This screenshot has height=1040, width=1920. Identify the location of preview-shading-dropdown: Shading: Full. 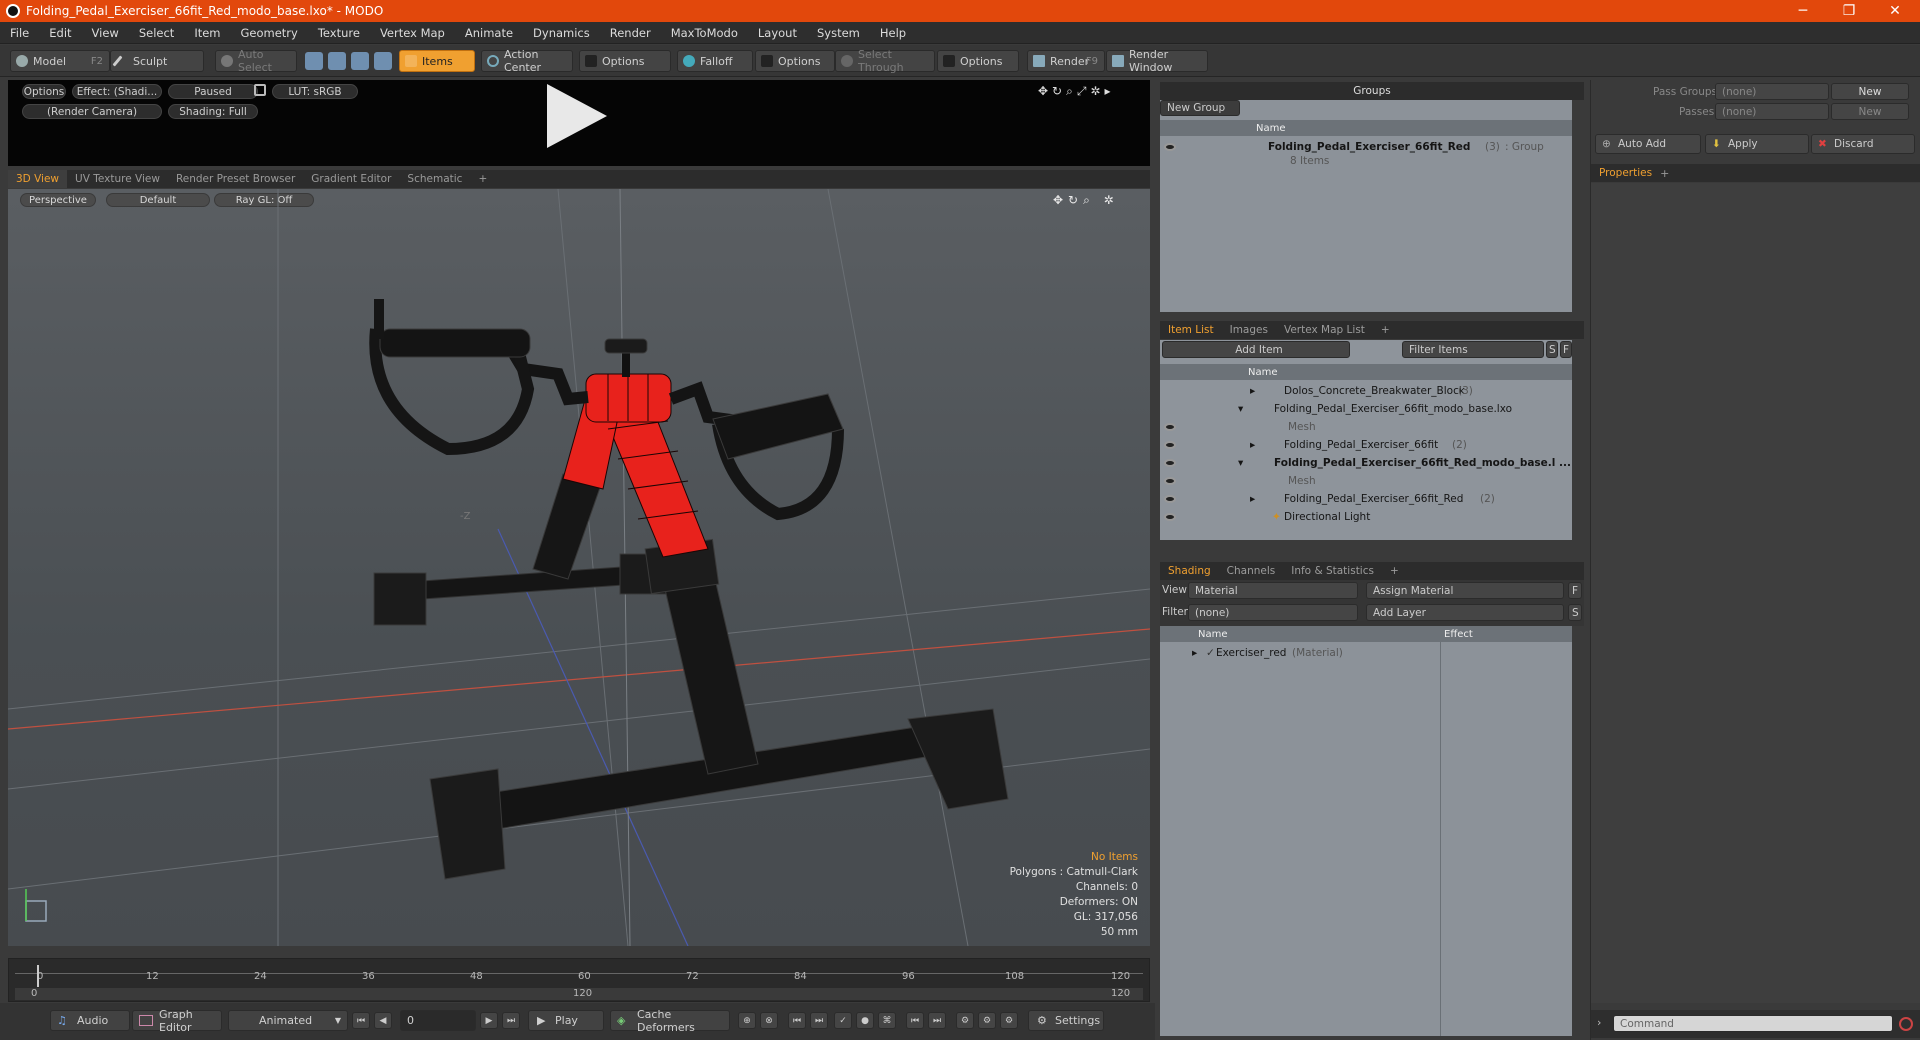
(213, 111).